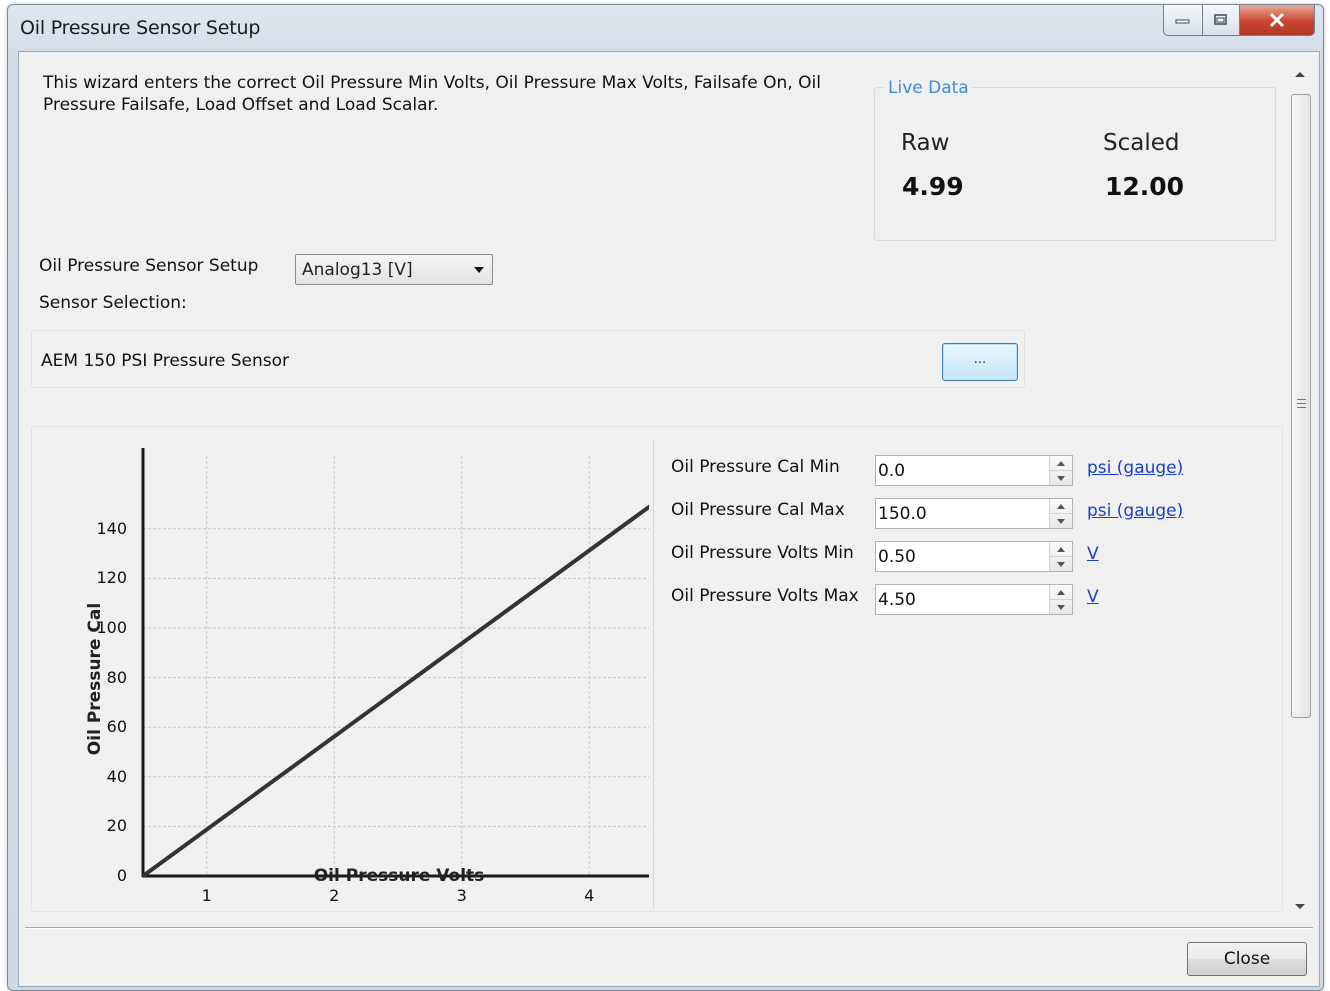 This screenshot has height=991, width=1330. I want to click on volts-min-value: 0.50, so click(897, 557).